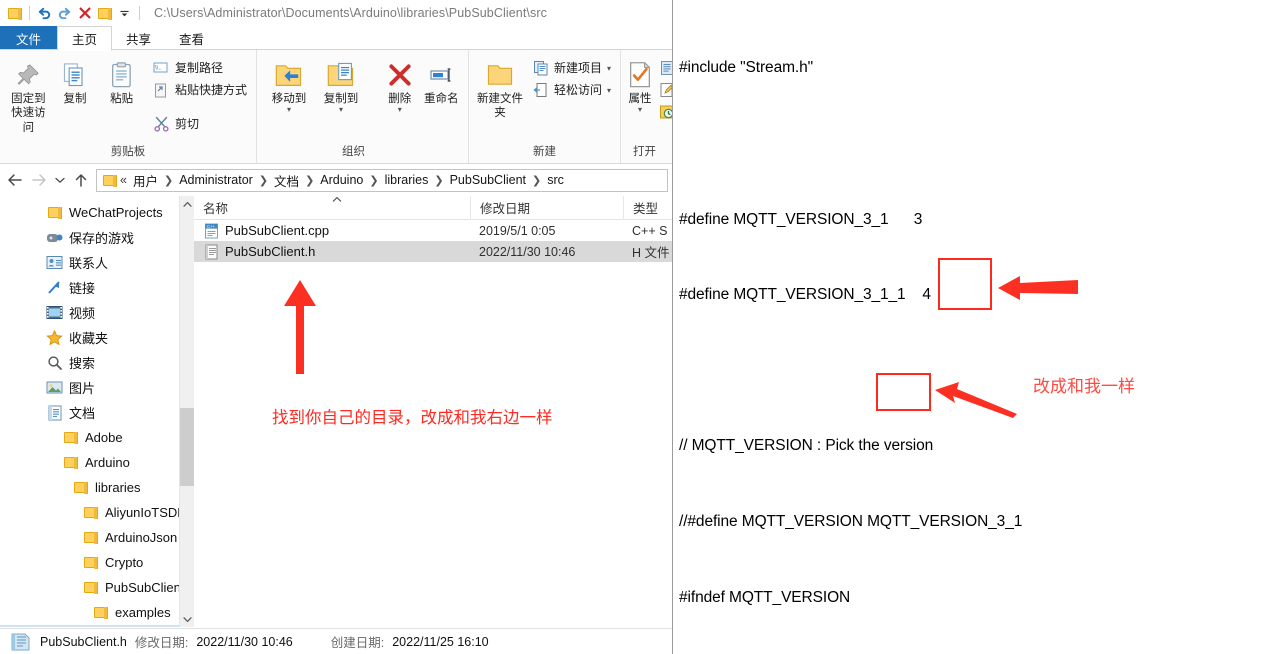  Describe the element at coordinates (546, 207) in the screenshot. I see `column-header-modified: 修改日期` at that location.